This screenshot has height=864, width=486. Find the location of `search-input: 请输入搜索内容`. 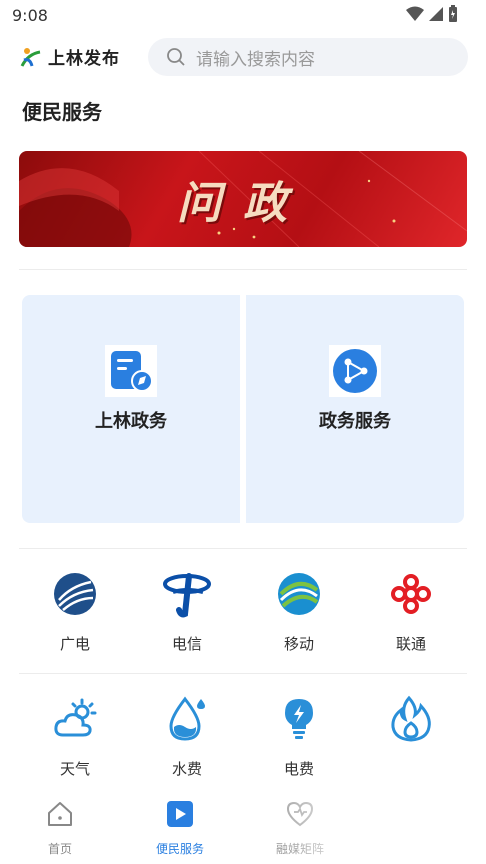

search-input: 请输入搜索内容 is located at coordinates (308, 57).